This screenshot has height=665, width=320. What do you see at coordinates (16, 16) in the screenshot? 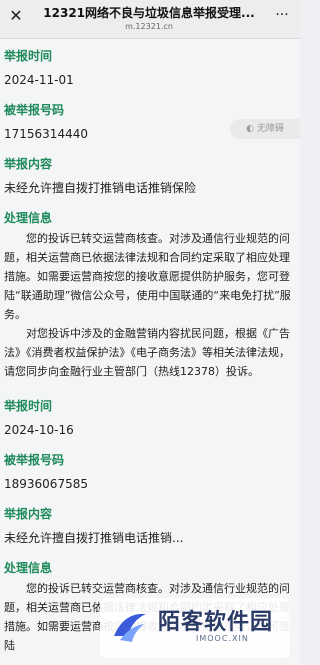
I see `close-icon: ✕` at bounding box center [16, 16].